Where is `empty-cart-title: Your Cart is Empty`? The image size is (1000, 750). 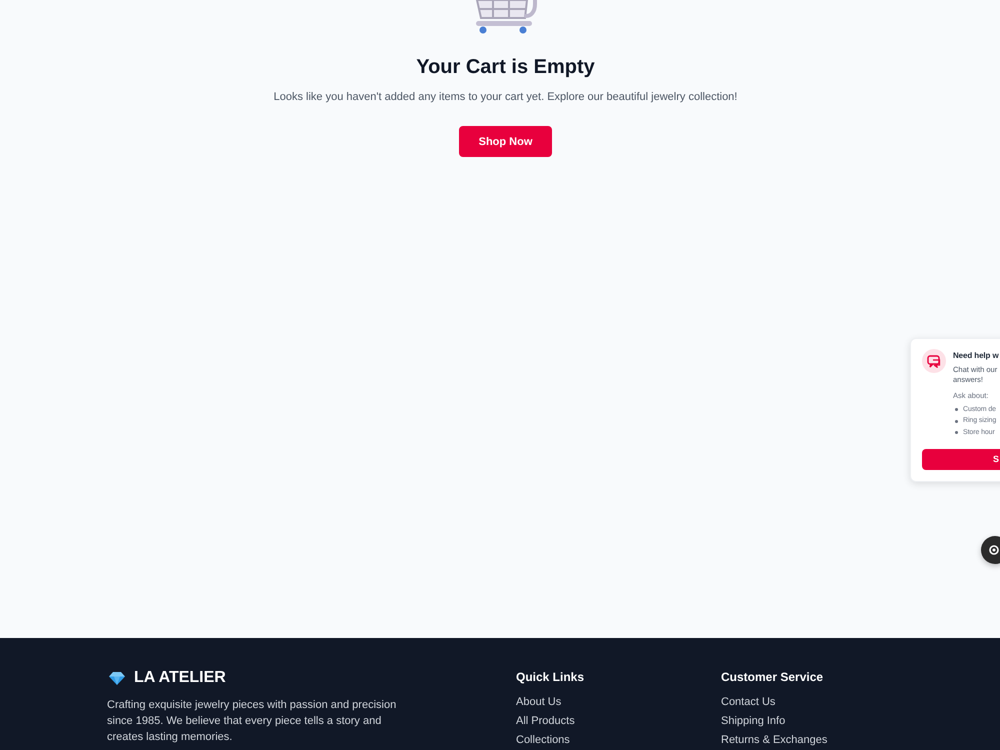 empty-cart-title: Your Cart is Empty is located at coordinates (505, 67).